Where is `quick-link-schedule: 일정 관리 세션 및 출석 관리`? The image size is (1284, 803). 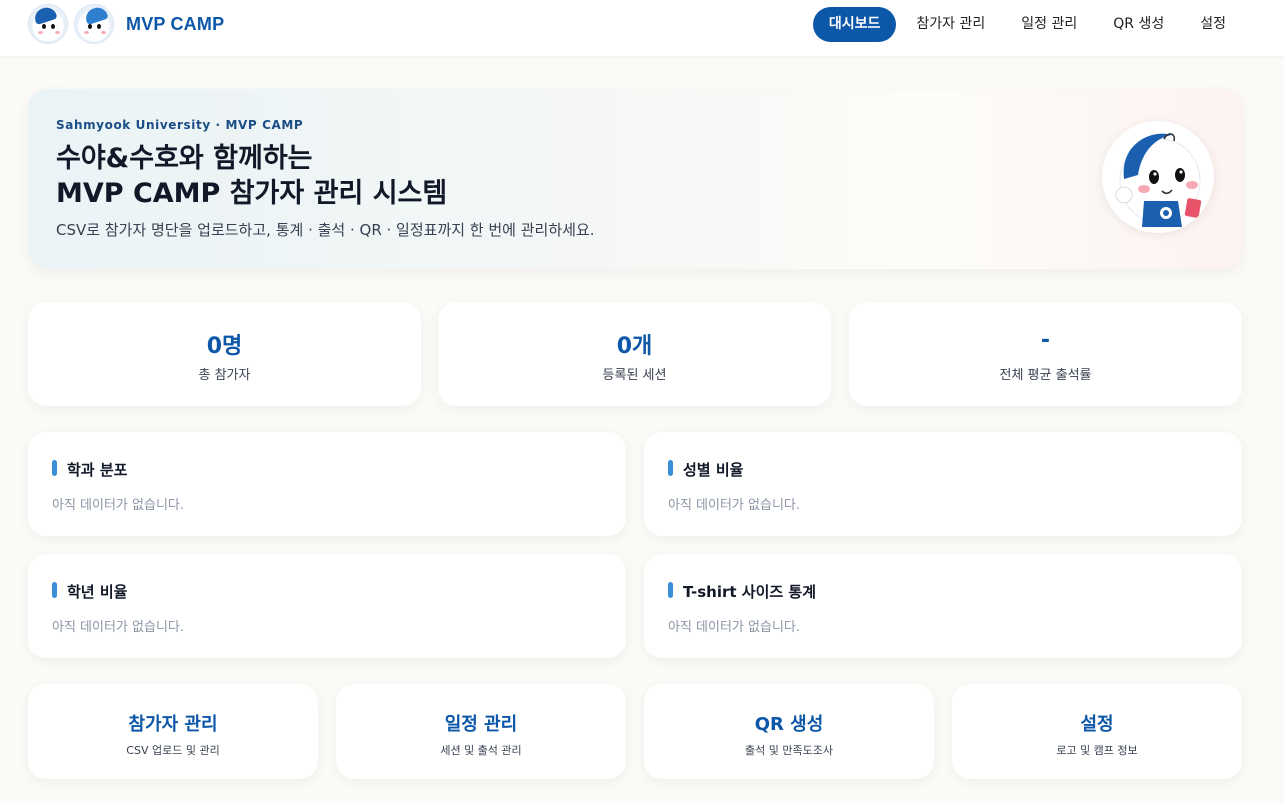
quick-link-schedule: 일정 관리 세션 및 출석 관리 is located at coordinates (481, 731).